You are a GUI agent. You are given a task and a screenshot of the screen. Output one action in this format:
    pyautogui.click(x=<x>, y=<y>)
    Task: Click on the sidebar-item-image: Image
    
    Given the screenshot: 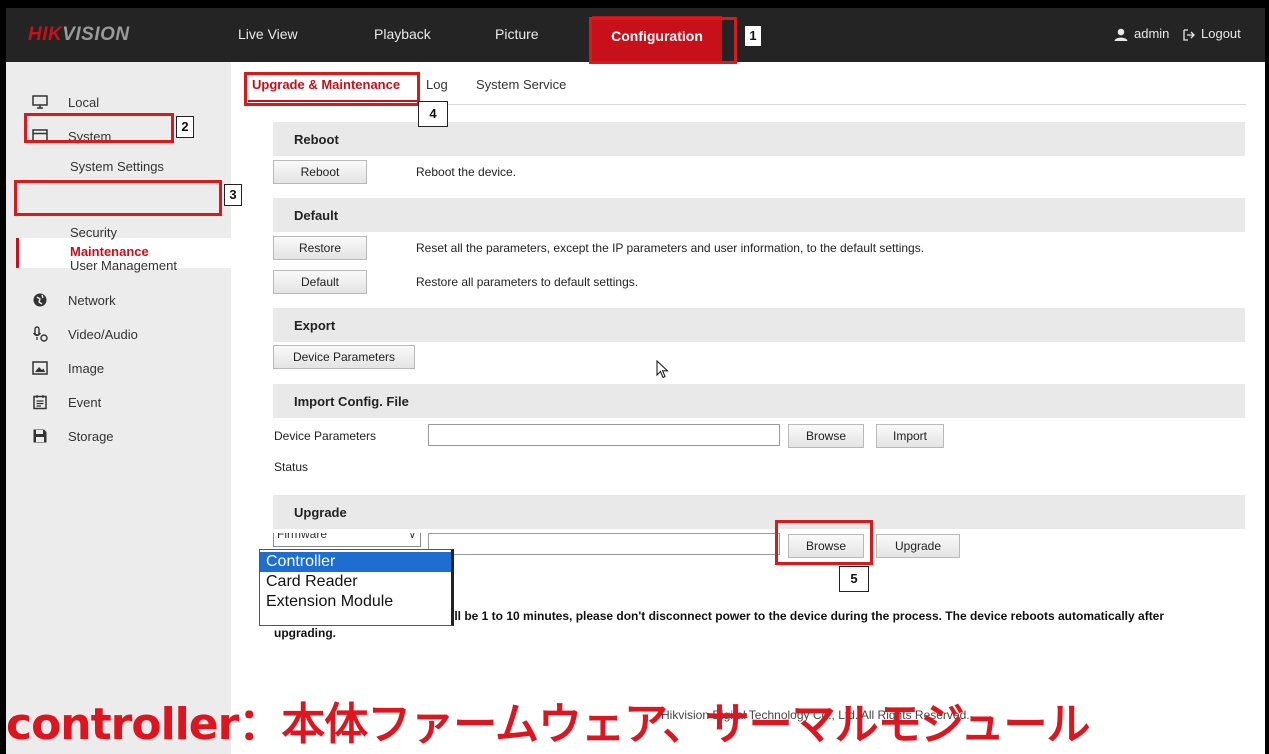 What is the action you would take?
    pyautogui.click(x=118, y=369)
    